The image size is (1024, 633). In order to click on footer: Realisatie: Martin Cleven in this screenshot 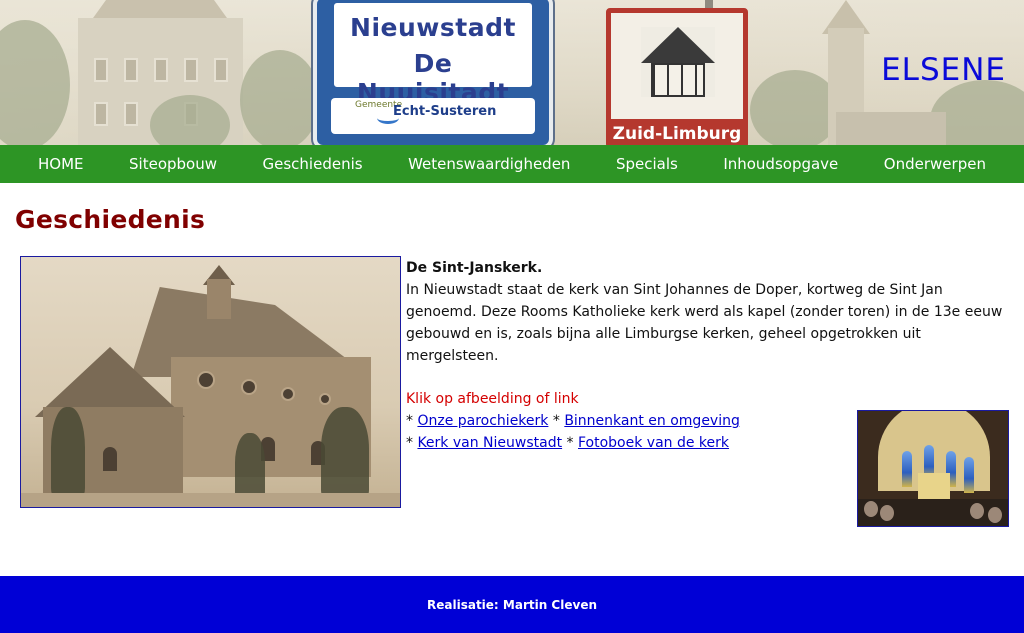, I will do `click(512, 604)`.